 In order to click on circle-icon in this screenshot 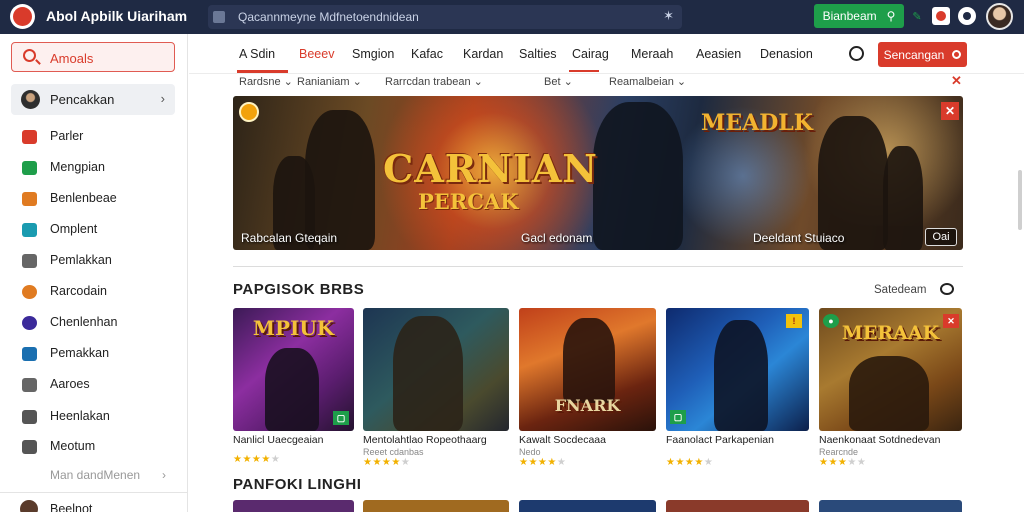, I will do `click(29, 323)`.